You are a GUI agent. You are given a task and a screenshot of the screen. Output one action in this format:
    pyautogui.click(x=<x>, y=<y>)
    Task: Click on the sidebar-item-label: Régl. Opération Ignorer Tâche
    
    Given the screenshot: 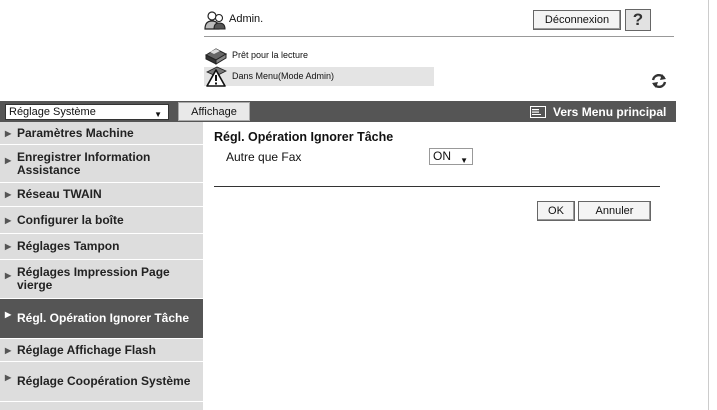 What is the action you would take?
    pyautogui.click(x=103, y=318)
    